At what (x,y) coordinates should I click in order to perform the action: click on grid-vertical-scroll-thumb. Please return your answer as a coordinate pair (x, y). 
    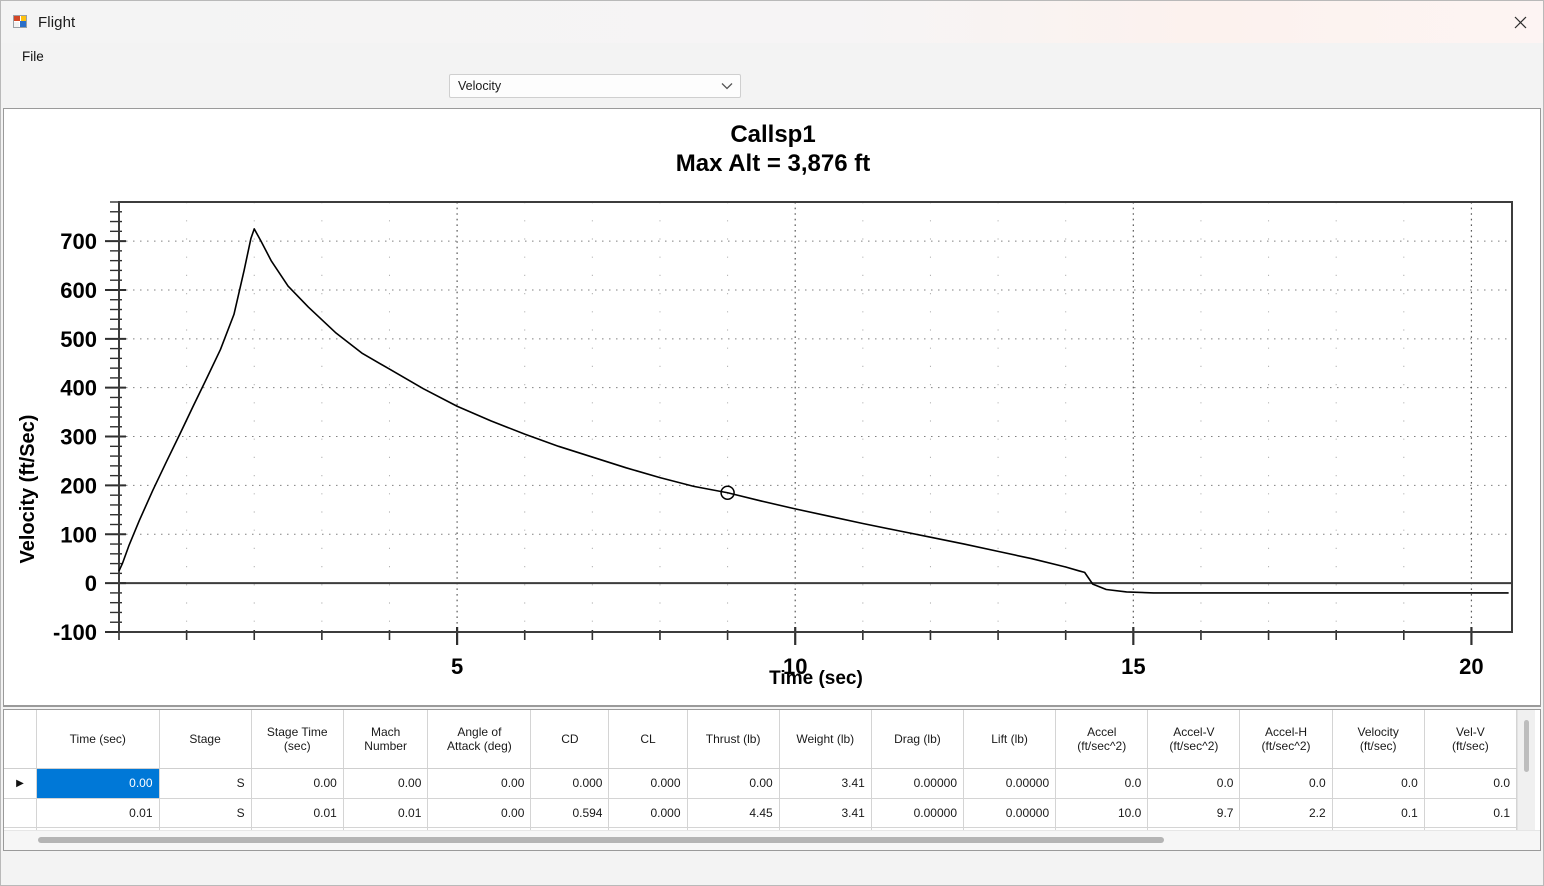
    Looking at the image, I should click on (1526, 746).